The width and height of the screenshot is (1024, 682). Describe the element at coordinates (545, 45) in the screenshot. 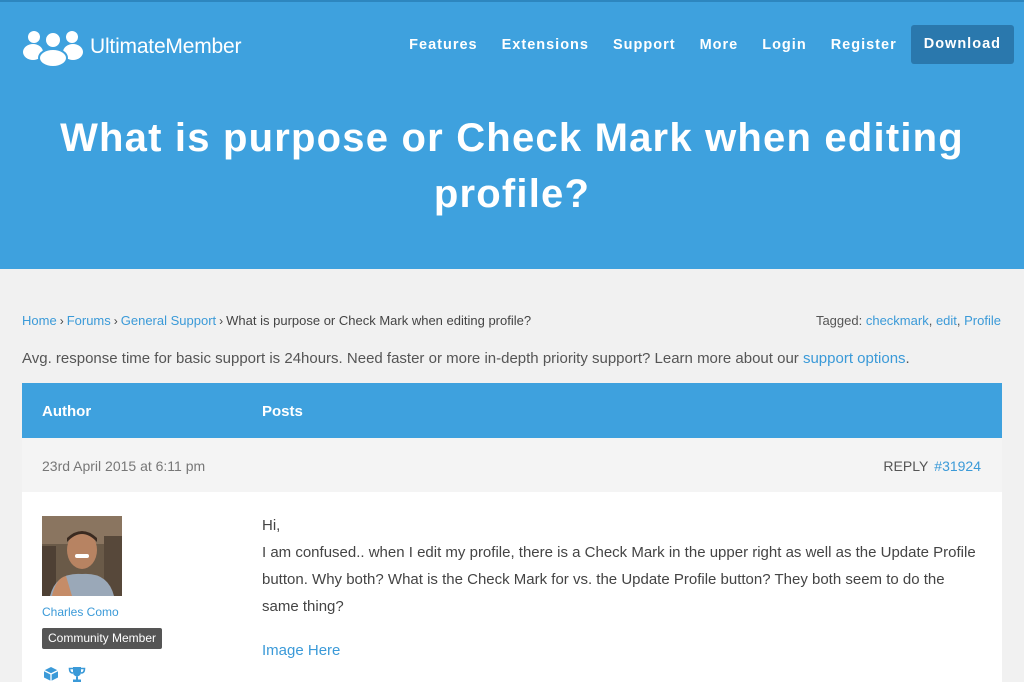

I see `nav-extensions: Extensions` at that location.